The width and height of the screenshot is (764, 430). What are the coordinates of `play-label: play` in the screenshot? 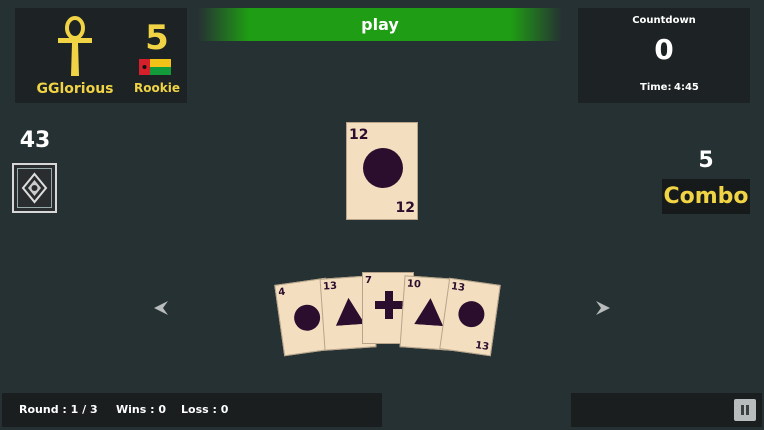 It's located at (380, 24).